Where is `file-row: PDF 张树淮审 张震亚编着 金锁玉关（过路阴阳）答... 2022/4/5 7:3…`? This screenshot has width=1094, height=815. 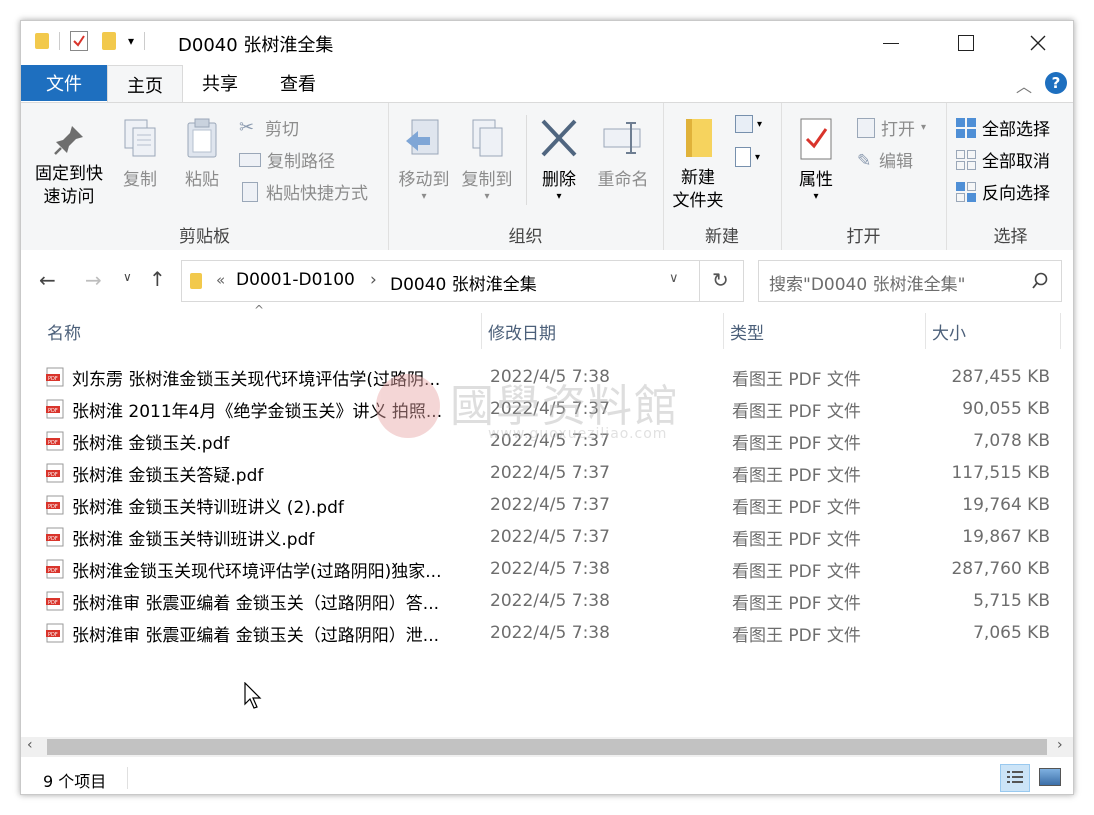 file-row: PDF 张树淮审 张震亚编着 金锁玉关（过路阴阳）答... 2022/4/5 7:3… is located at coordinates (547, 601).